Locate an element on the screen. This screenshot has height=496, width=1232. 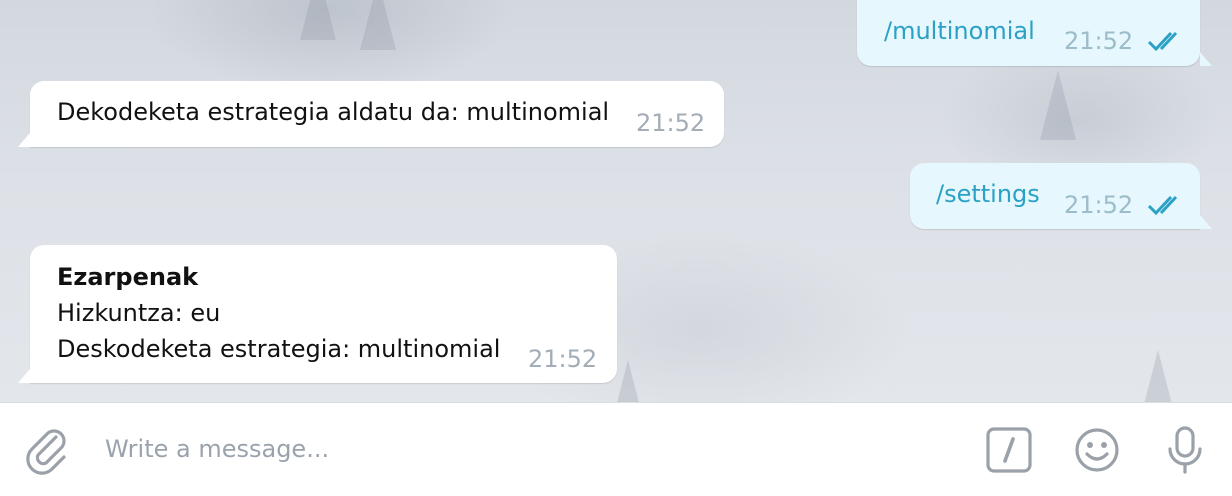
slash-command-icon is located at coordinates (1009, 450).